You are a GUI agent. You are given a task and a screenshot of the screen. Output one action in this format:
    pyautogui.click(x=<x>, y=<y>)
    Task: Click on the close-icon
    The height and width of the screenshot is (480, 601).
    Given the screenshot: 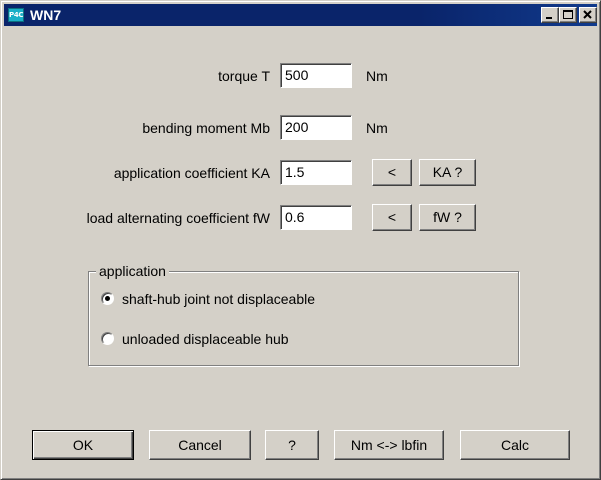 What is the action you would take?
    pyautogui.click(x=587, y=14)
    